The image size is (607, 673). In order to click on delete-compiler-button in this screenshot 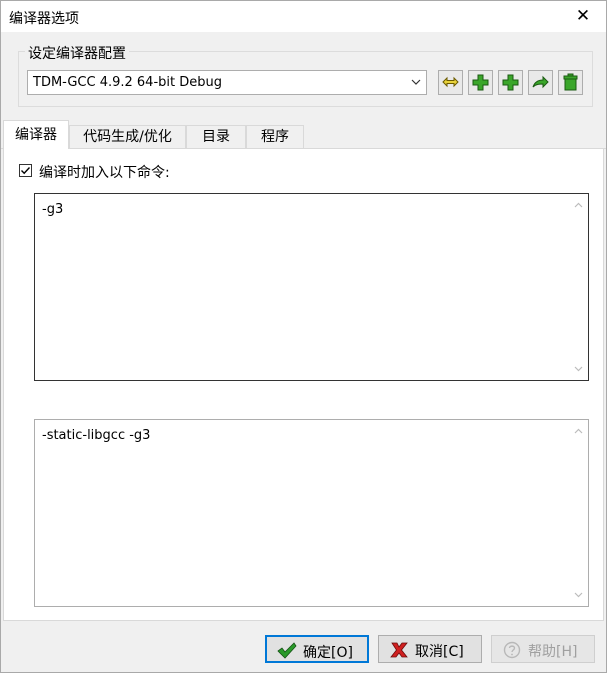, I will do `click(570, 82)`.